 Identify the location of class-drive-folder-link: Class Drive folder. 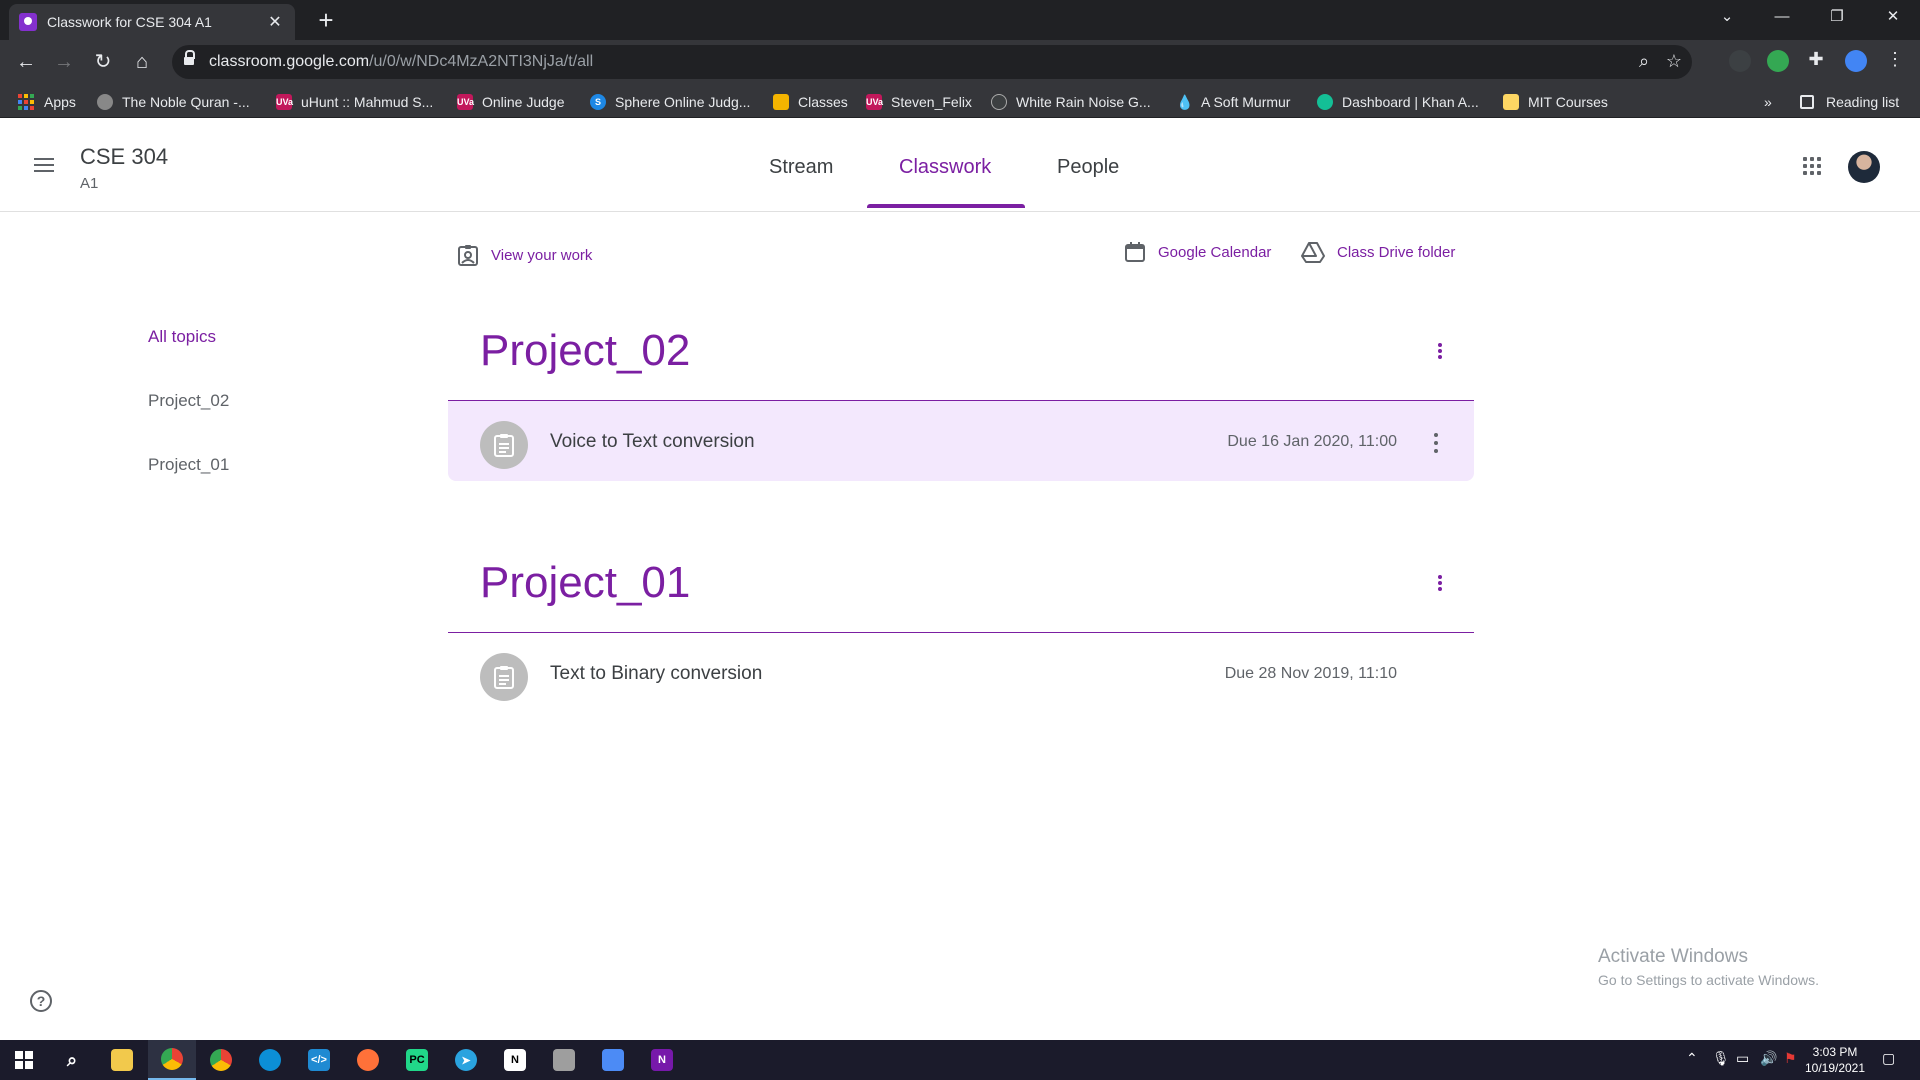
(1378, 252).